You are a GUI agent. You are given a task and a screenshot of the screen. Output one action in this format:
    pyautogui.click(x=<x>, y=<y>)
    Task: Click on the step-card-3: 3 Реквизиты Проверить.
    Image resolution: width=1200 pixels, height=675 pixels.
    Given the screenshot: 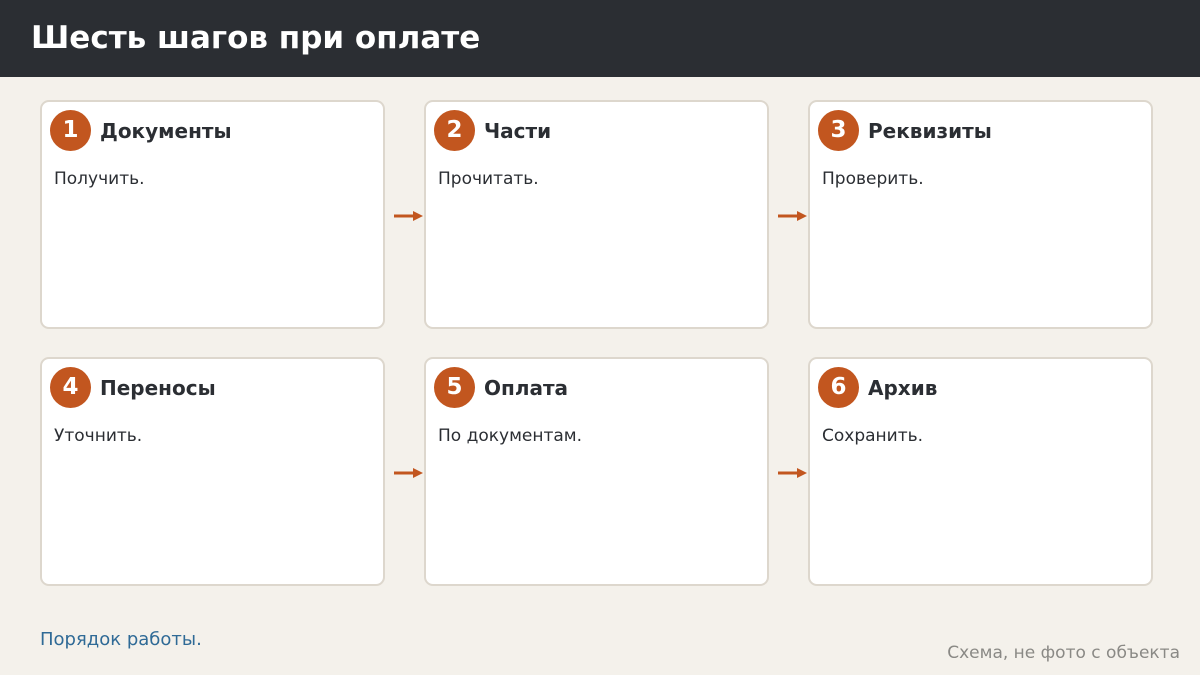 What is the action you would take?
    pyautogui.click(x=980, y=214)
    